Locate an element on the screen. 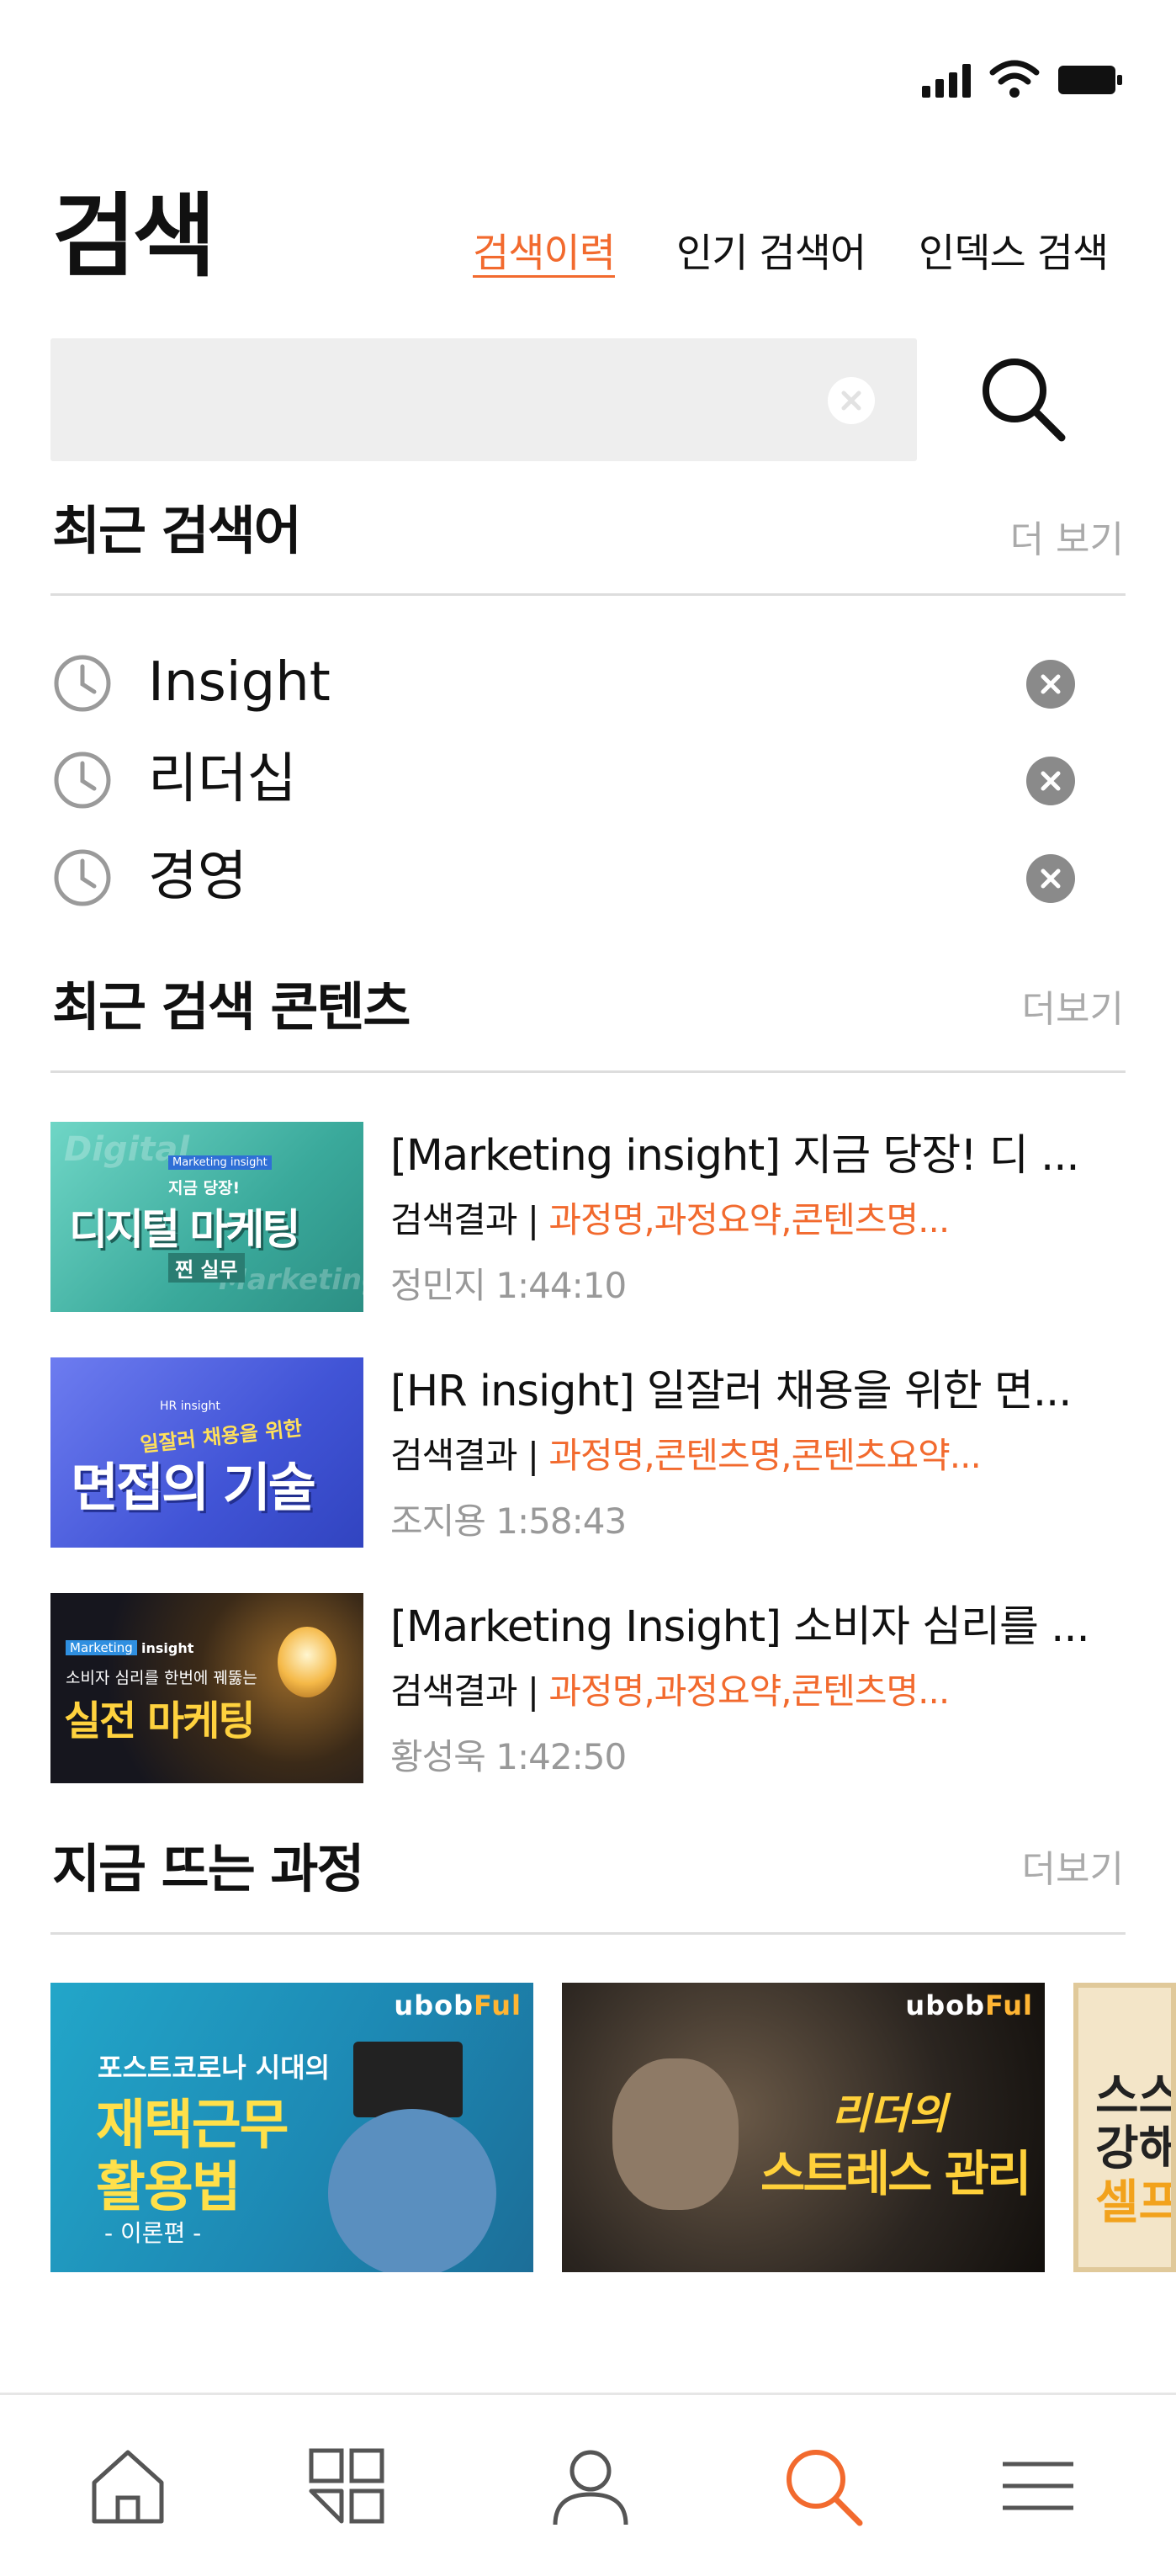  recent-contents-title: 최근 검색 콘텐츠 is located at coordinates (231, 1007).